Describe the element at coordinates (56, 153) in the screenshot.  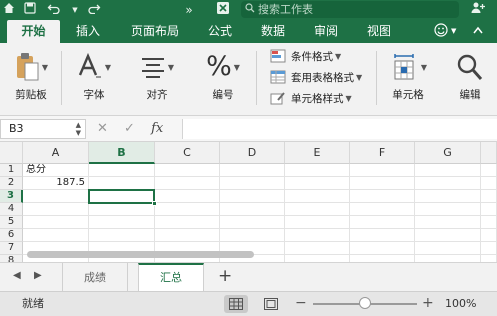
I see `column-header-a: A` at that location.